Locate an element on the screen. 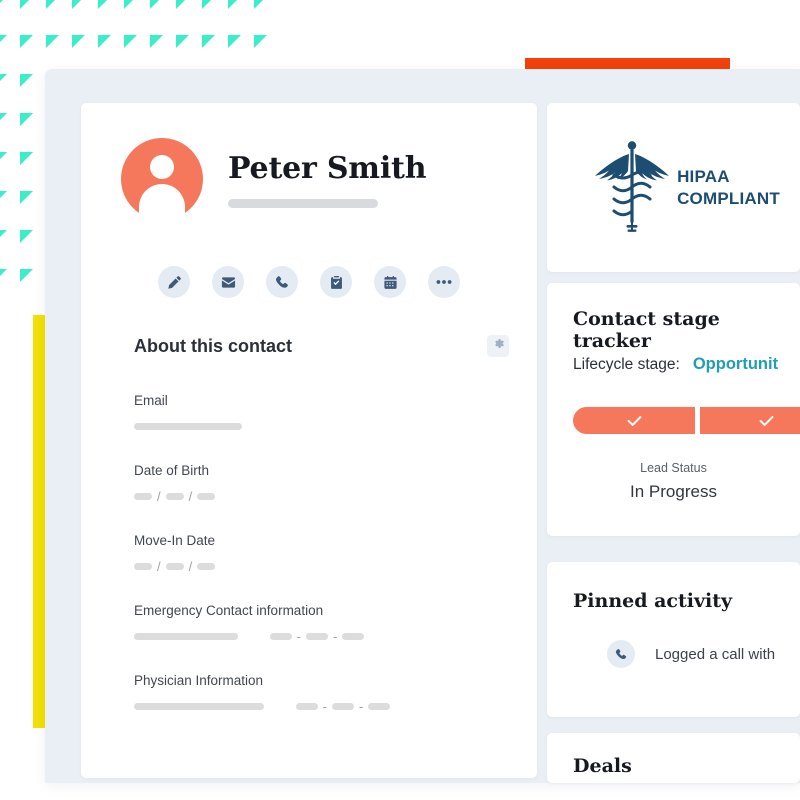 The height and width of the screenshot is (800, 800). about-section-header: About this contact is located at coordinates (309, 346).